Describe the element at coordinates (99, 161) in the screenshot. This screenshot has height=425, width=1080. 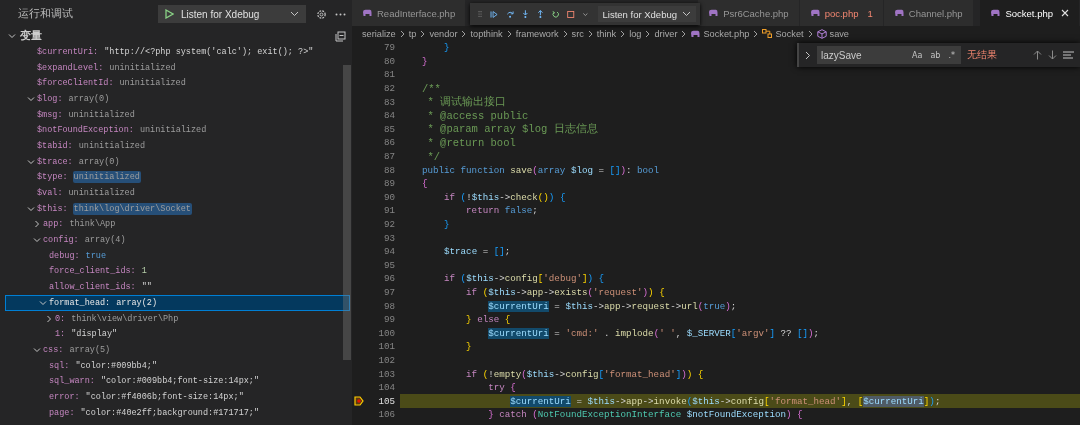
I see `variable-value: array(0)` at that location.